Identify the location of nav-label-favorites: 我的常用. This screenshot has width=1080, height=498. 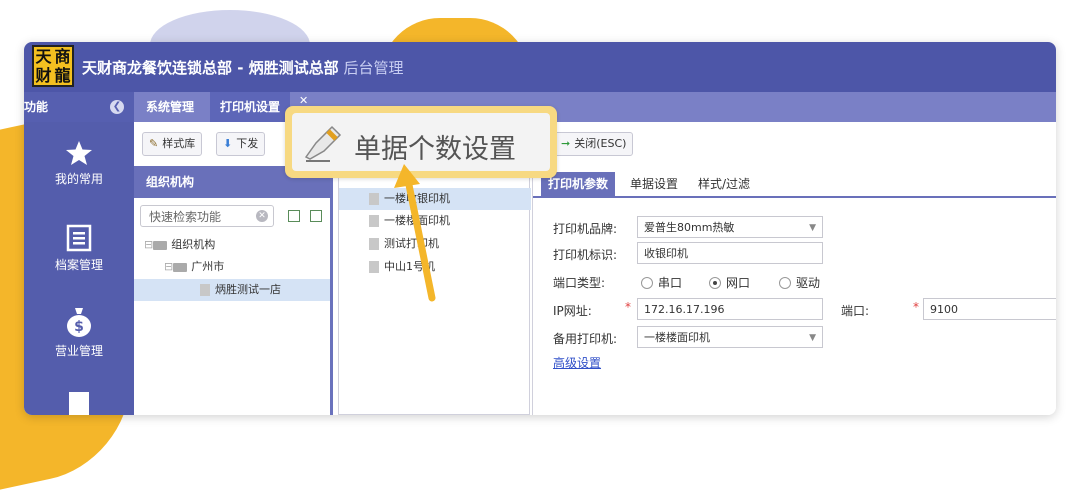
(78, 179).